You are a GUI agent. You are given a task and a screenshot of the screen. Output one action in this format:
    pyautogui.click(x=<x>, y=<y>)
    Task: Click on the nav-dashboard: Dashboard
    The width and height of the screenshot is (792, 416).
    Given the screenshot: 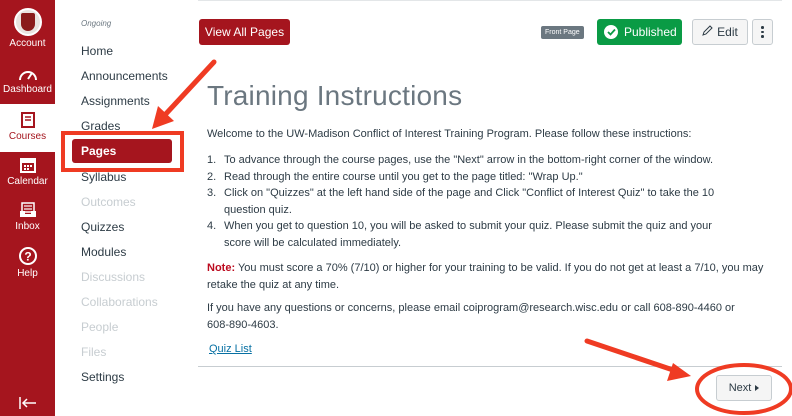 What is the action you would take?
    pyautogui.click(x=27, y=86)
    